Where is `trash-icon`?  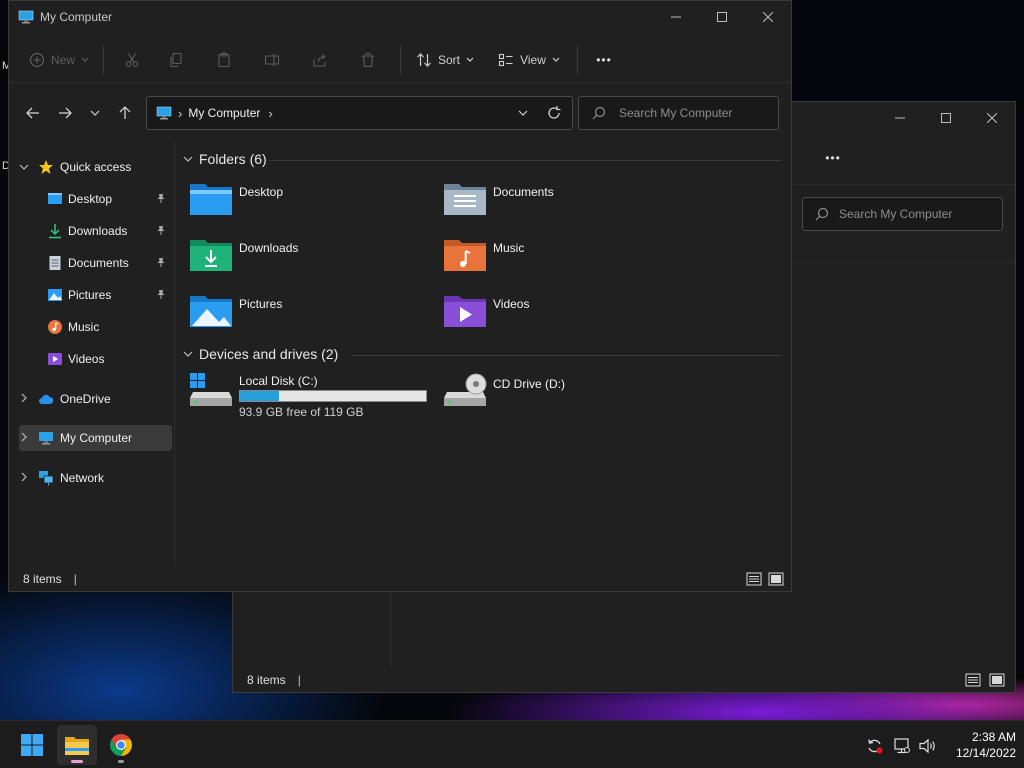 trash-icon is located at coordinates (368, 59).